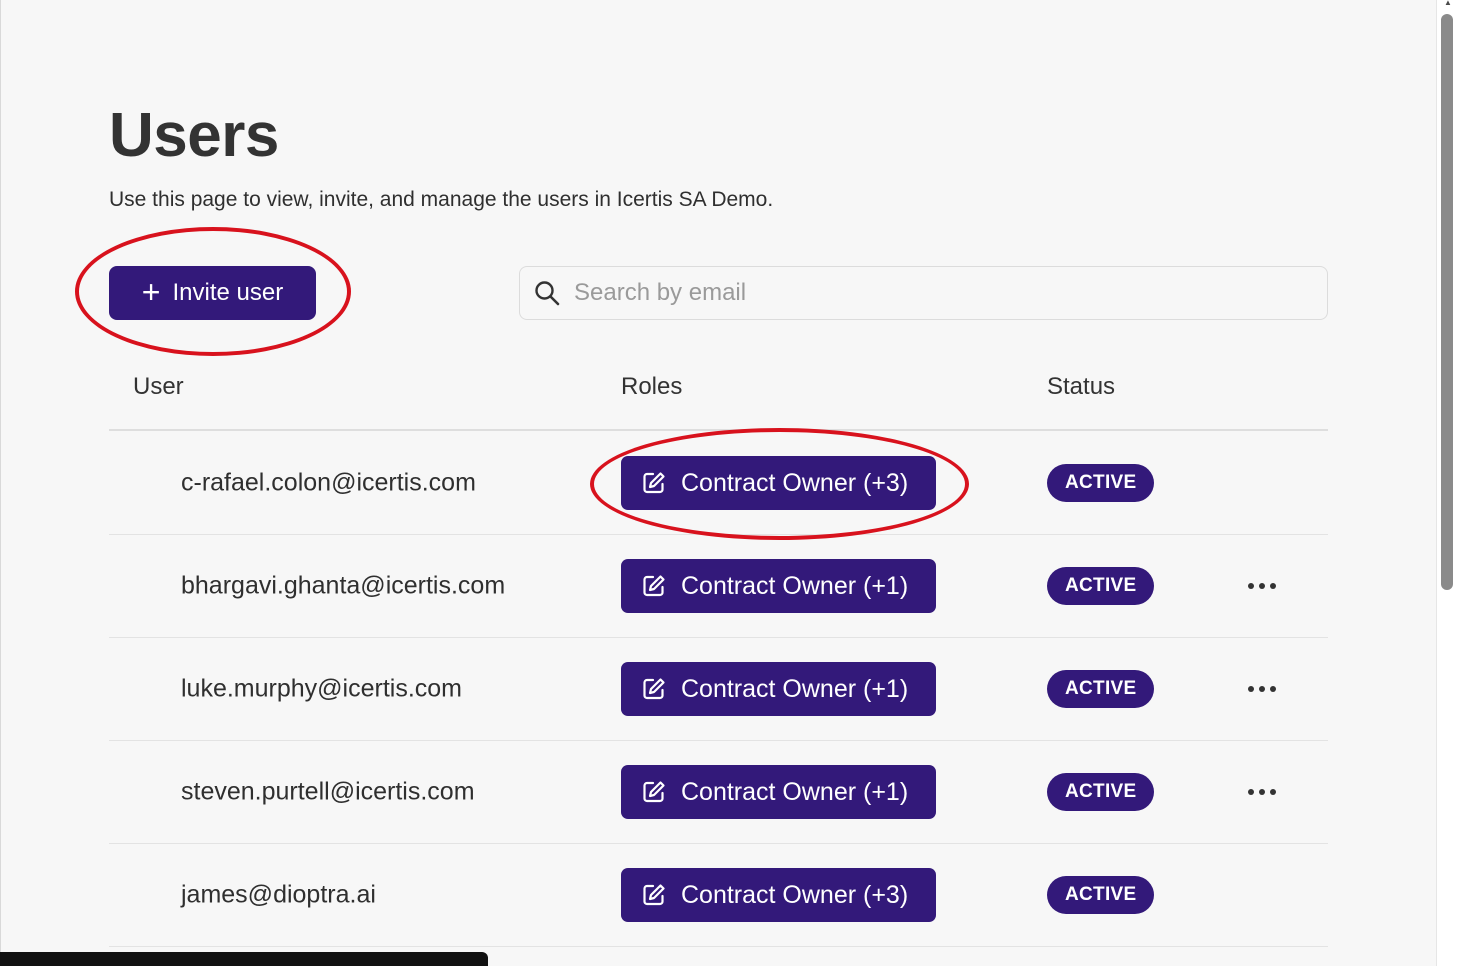  I want to click on scroll-up-arrow-icon: ▲, so click(1448, 3).